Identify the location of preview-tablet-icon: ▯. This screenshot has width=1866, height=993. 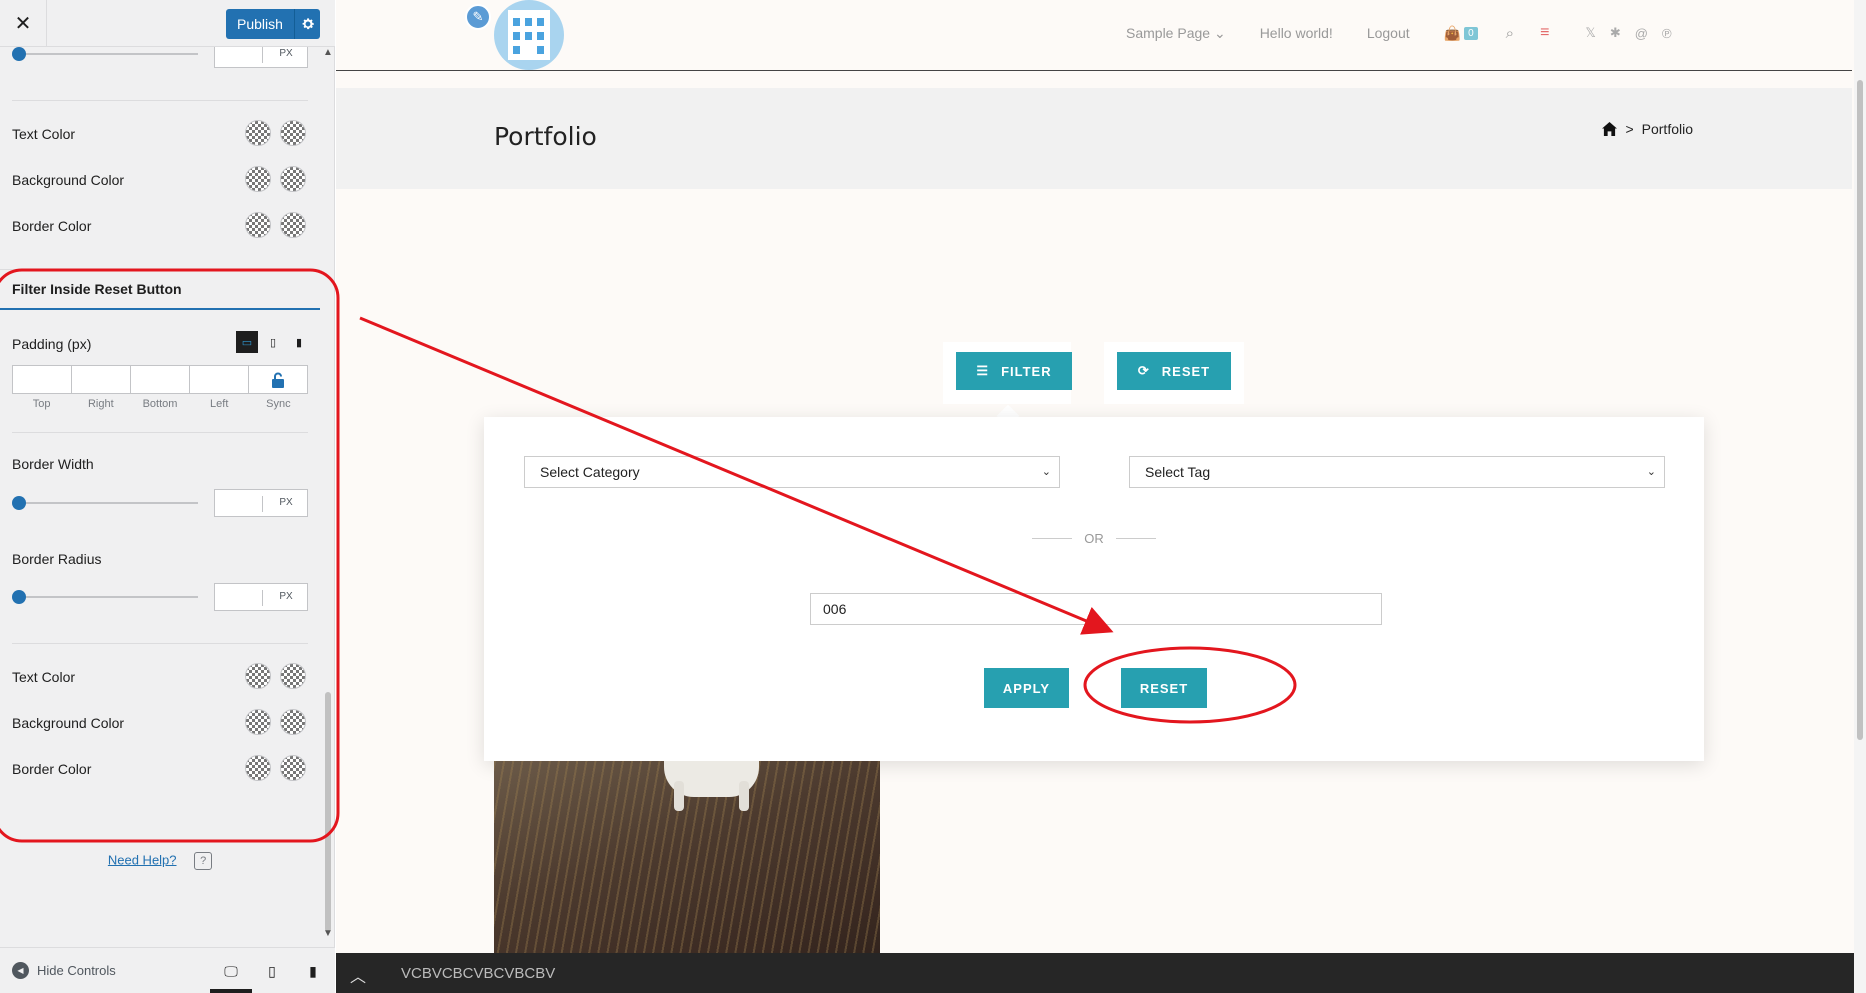
(272, 971).